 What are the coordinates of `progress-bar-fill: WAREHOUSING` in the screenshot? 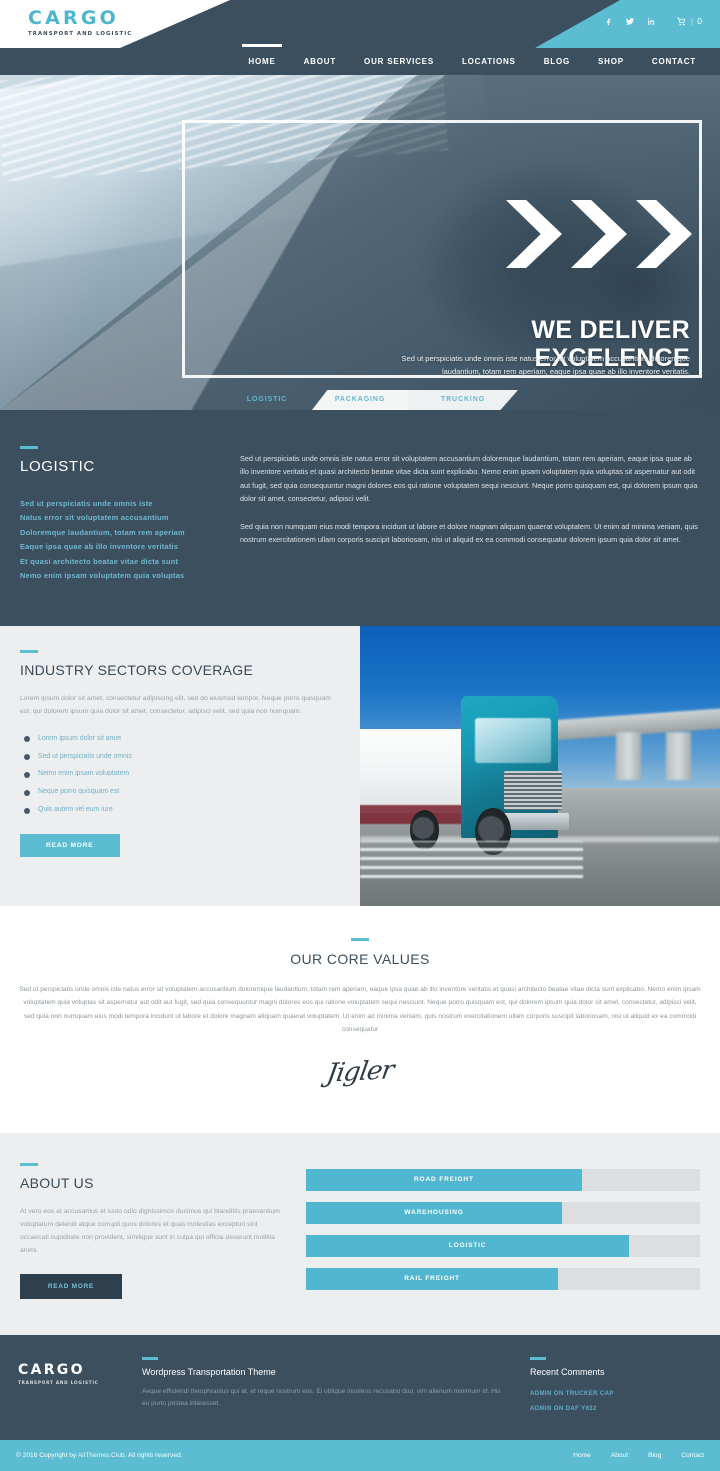 It's located at (434, 1212).